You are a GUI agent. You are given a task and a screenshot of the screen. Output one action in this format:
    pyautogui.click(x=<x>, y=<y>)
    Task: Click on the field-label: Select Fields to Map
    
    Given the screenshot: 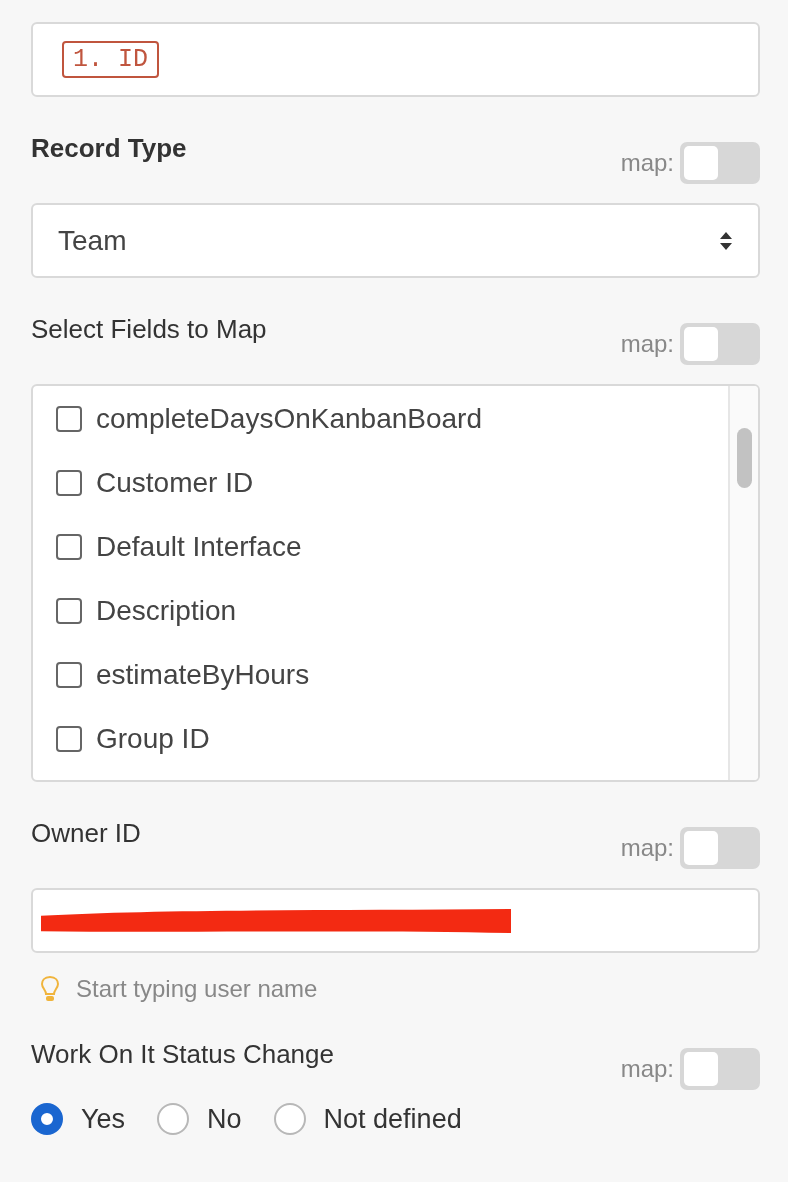 What is the action you would take?
    pyautogui.click(x=149, y=329)
    